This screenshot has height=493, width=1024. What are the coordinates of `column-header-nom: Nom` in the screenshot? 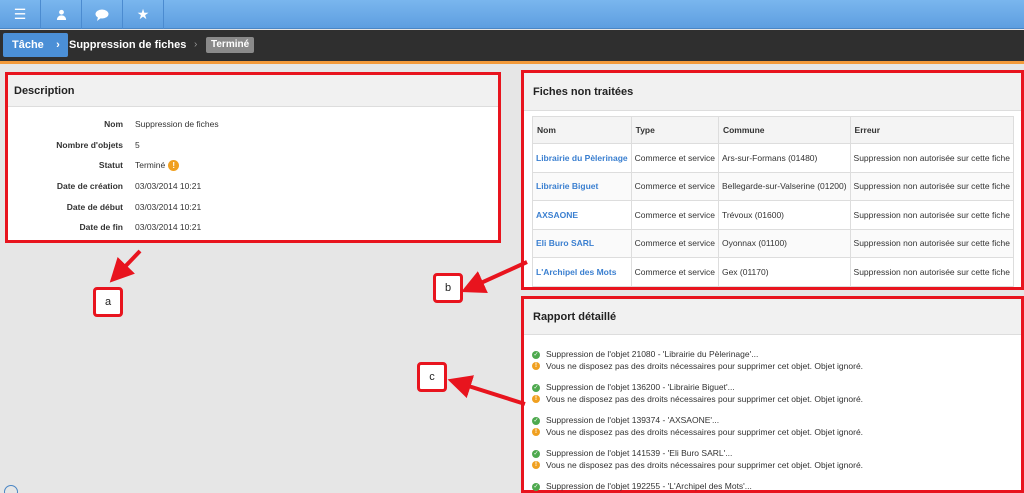 It's located at (582, 130).